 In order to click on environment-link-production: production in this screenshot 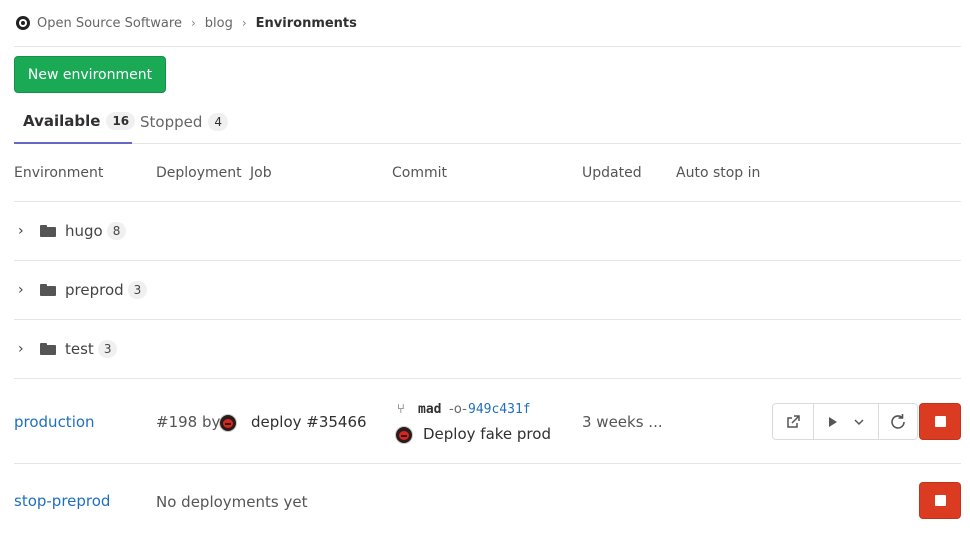, I will do `click(54, 422)`.